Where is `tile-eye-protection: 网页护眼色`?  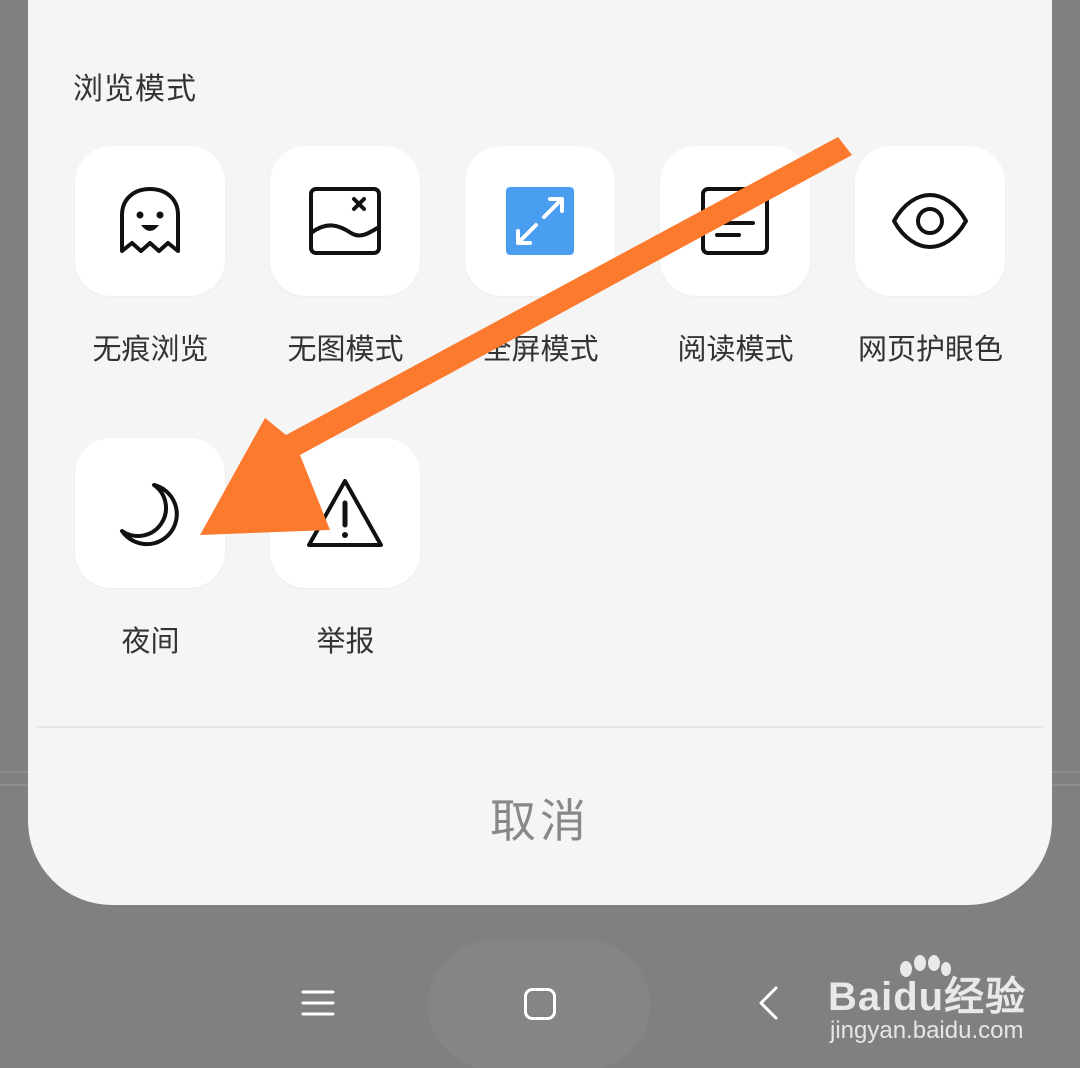
tile-eye-protection: 网页护眼色 is located at coordinates (952, 271).